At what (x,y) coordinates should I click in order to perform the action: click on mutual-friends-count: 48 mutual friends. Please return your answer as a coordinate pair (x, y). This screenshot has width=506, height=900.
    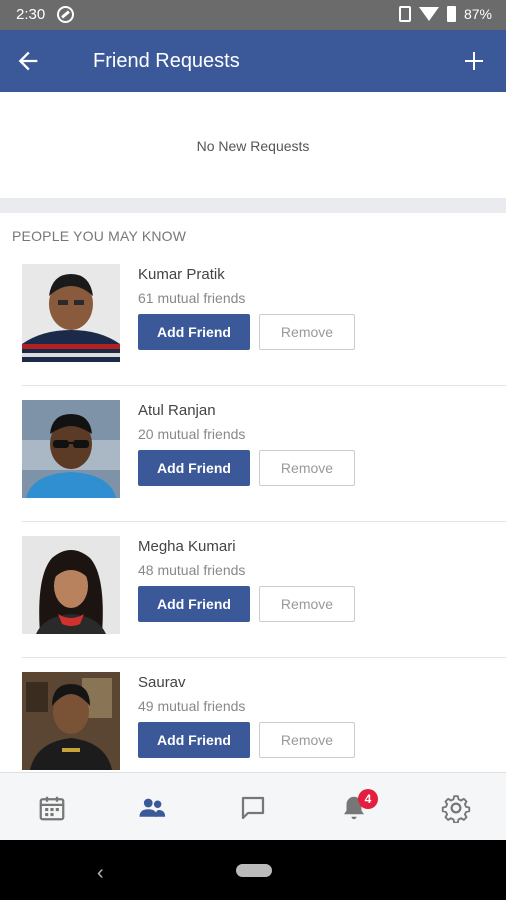
    Looking at the image, I should click on (192, 570).